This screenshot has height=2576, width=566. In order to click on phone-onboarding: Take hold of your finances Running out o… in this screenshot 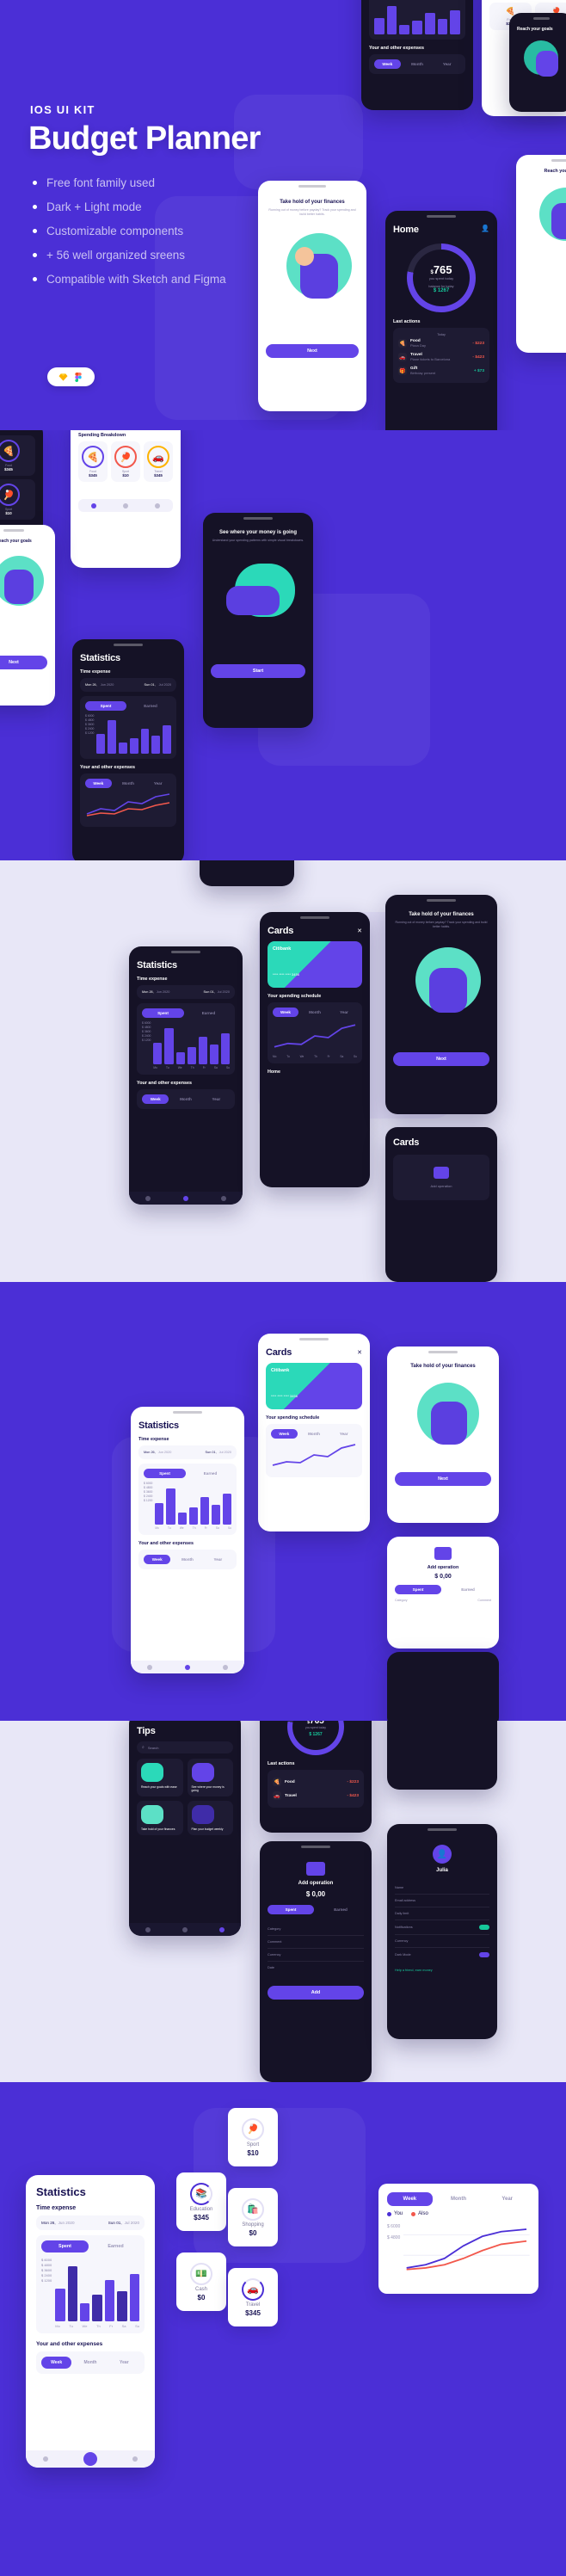, I will do `click(312, 296)`.